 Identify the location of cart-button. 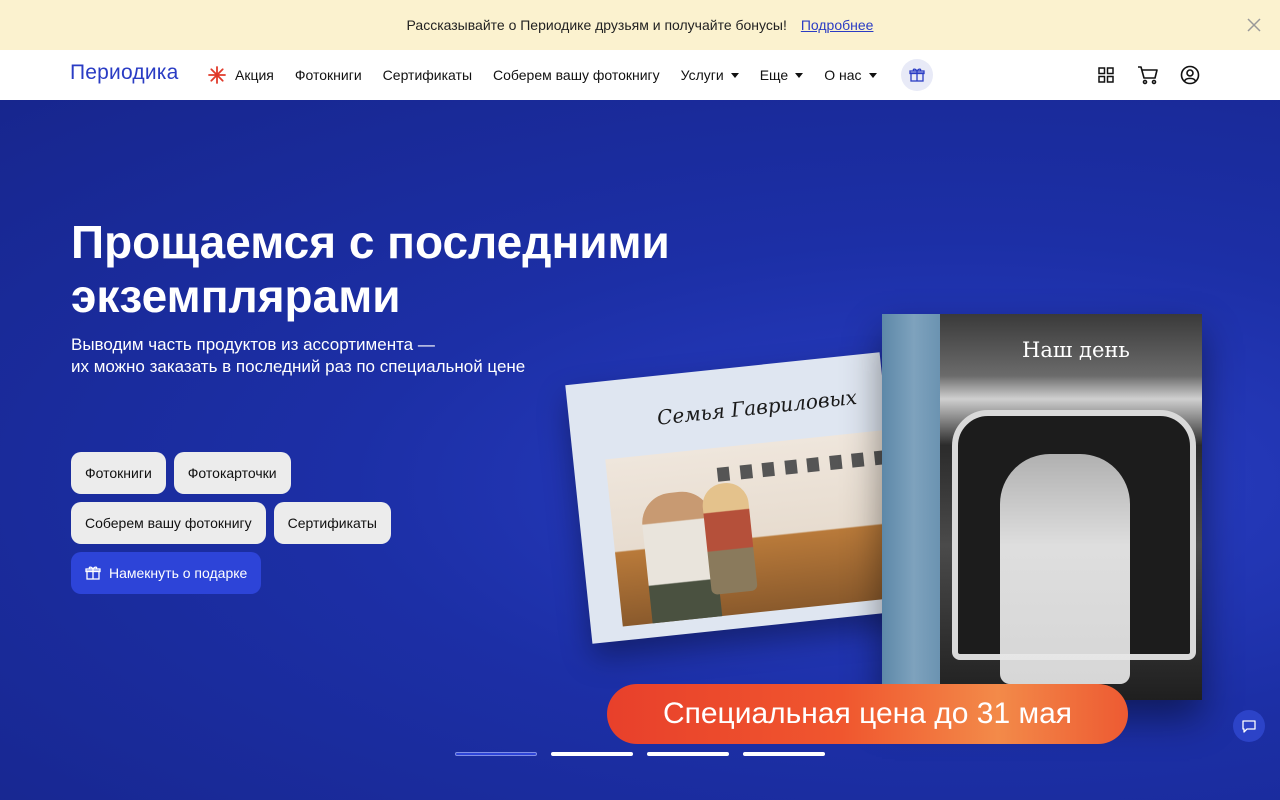
(1148, 75).